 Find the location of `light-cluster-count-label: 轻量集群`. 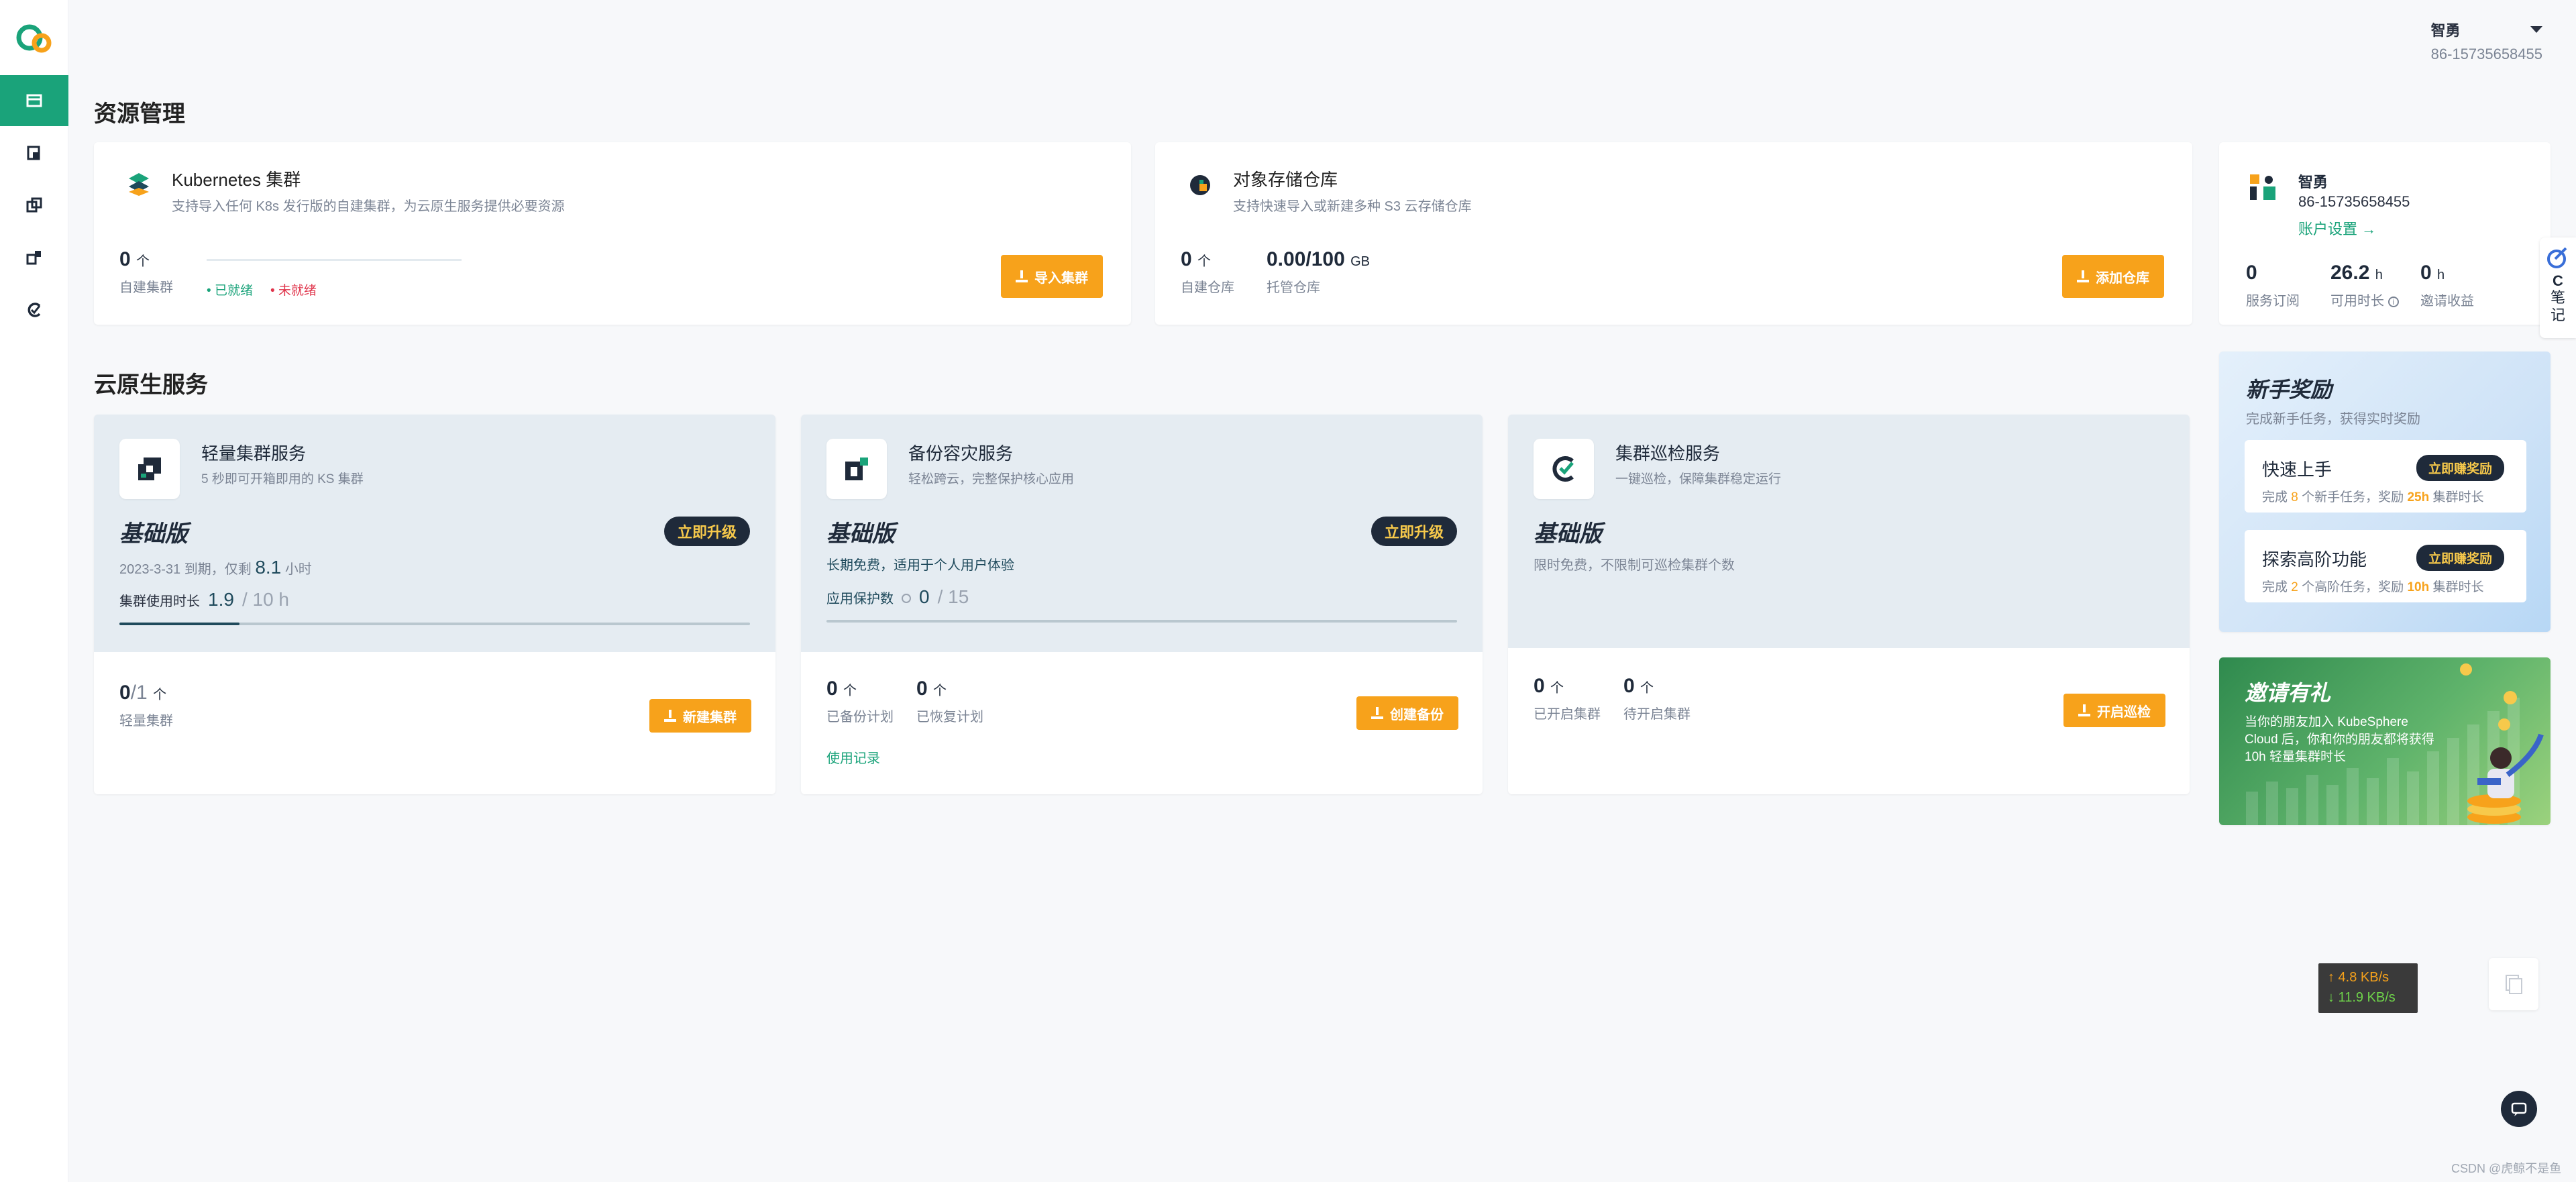

light-cluster-count-label: 轻量集群 is located at coordinates (146, 721).